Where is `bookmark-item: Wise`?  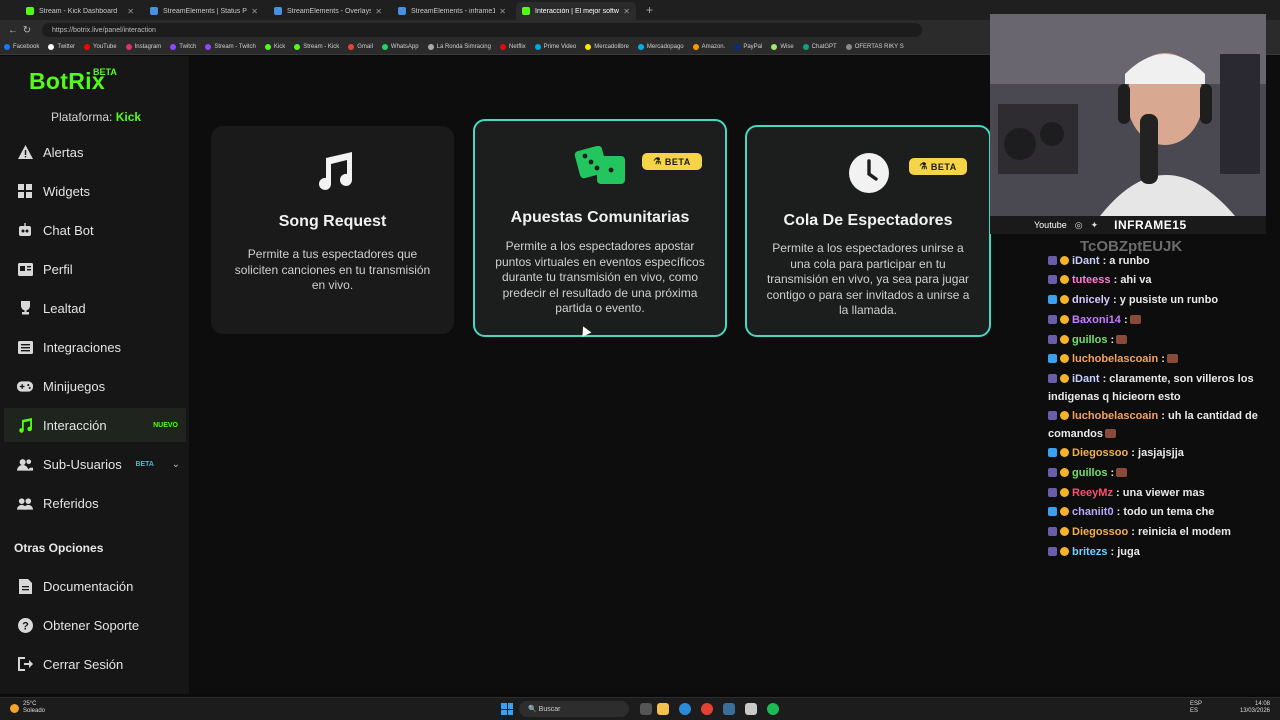 bookmark-item: Wise is located at coordinates (782, 47).